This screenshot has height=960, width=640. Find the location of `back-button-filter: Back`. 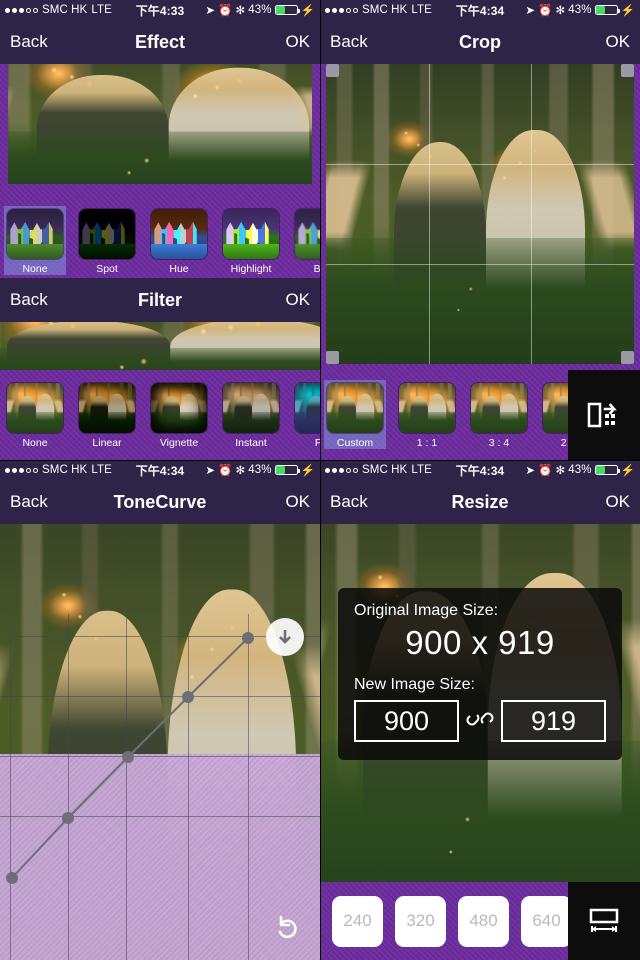

back-button-filter: Back is located at coordinates (29, 300).